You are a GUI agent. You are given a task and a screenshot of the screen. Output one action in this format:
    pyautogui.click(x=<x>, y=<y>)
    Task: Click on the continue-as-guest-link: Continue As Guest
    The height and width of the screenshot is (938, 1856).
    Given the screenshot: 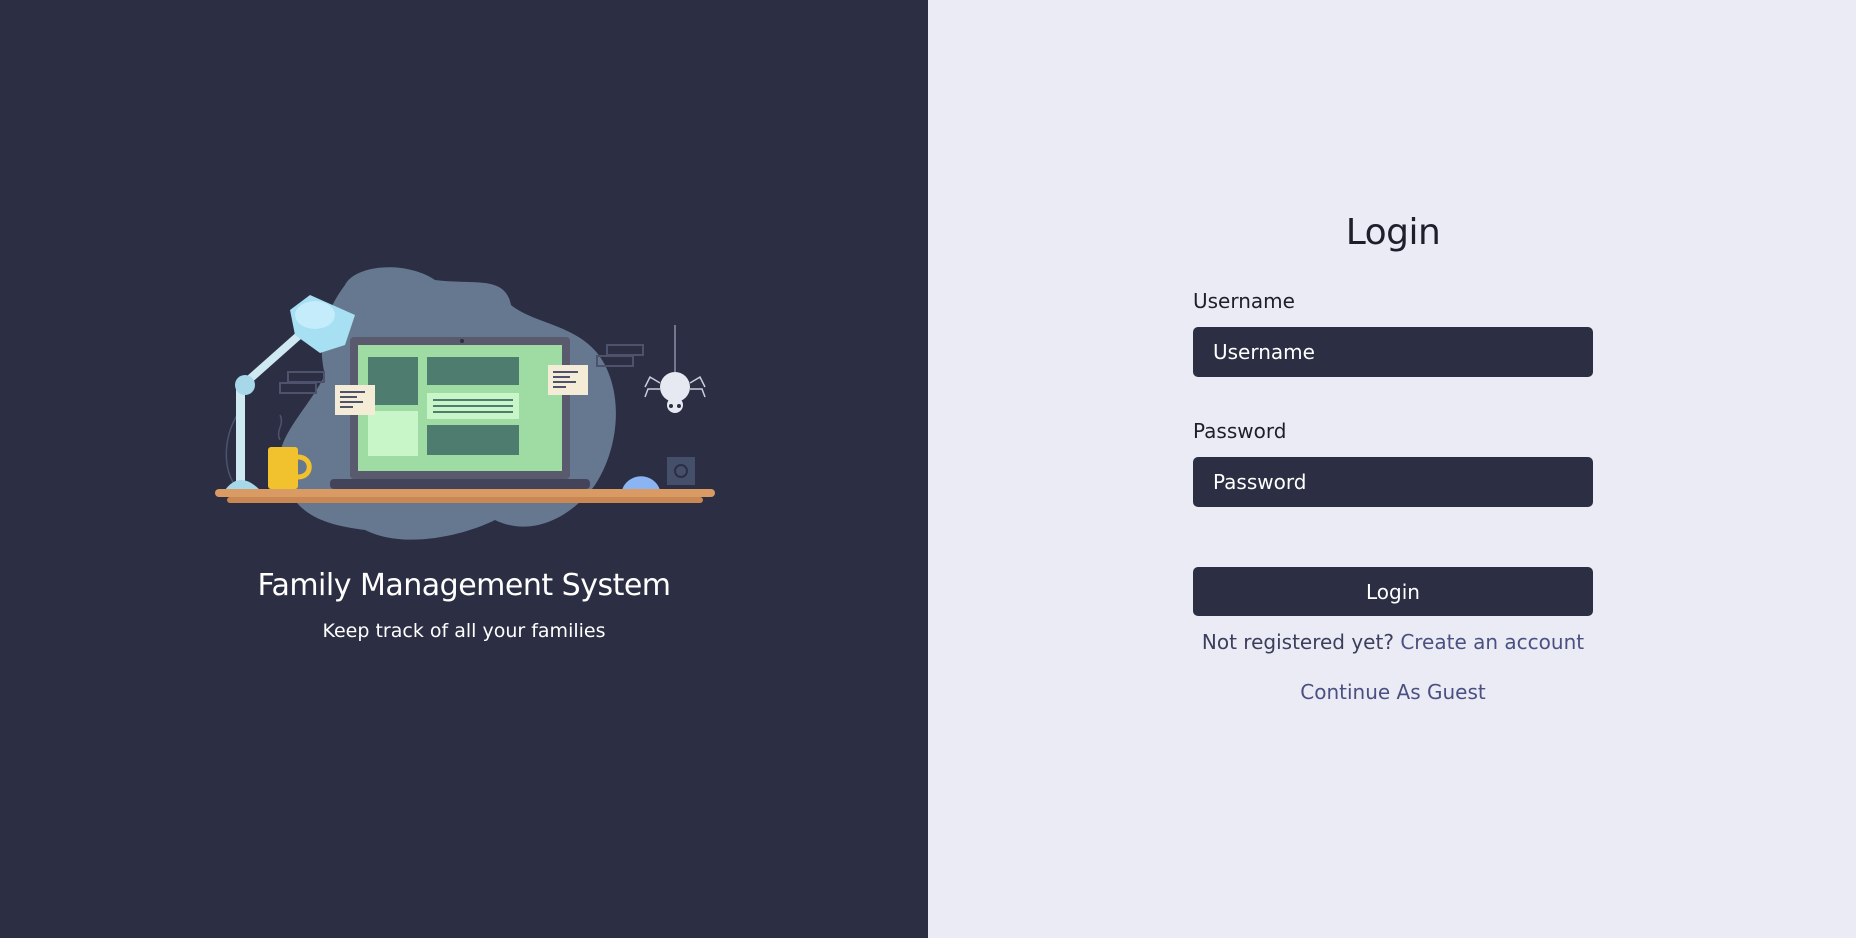 What is the action you would take?
    pyautogui.click(x=1393, y=692)
    